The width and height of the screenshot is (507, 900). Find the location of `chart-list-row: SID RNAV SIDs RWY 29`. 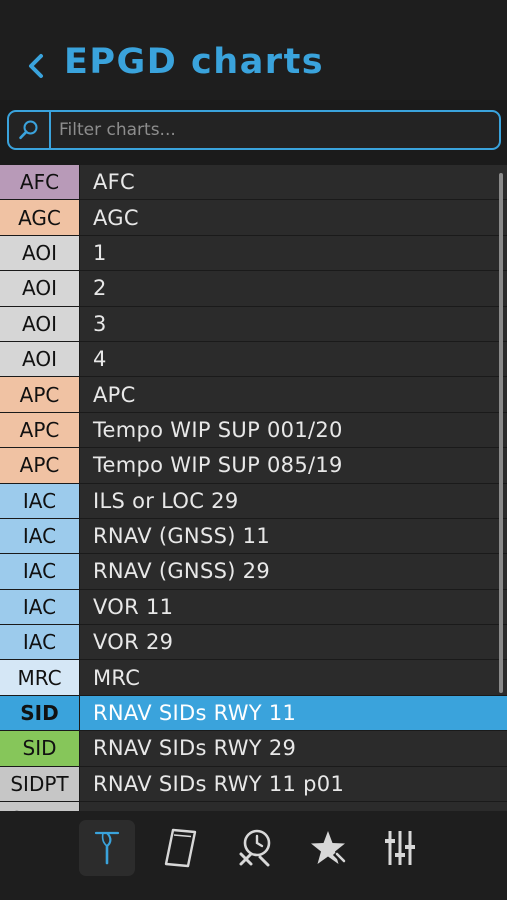

chart-list-row: SID RNAV SIDs RWY 29 is located at coordinates (253, 749).